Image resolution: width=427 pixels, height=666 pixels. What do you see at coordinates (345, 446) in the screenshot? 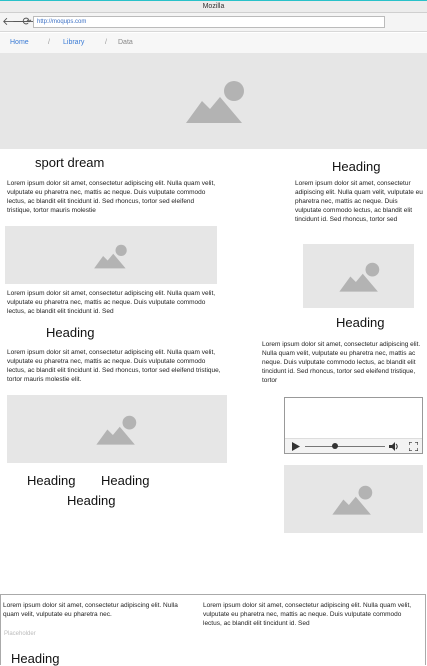
I see `video-progress-track` at bounding box center [345, 446].